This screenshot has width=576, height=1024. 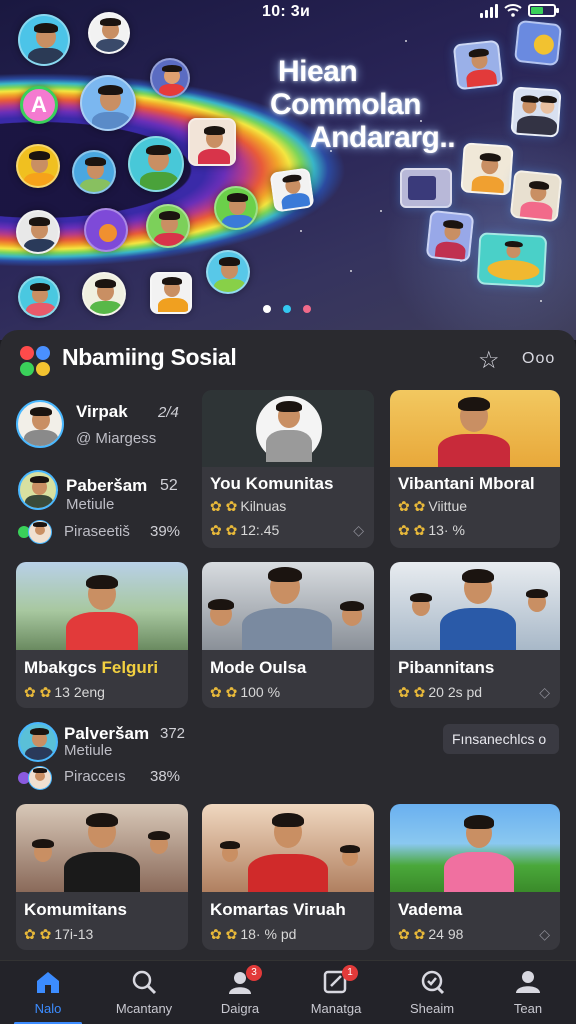 I want to click on community-card: You Komunitas ✿ ✿ Kilnuas ✿ ✿ 12:.45 ◇, so click(x=288, y=469).